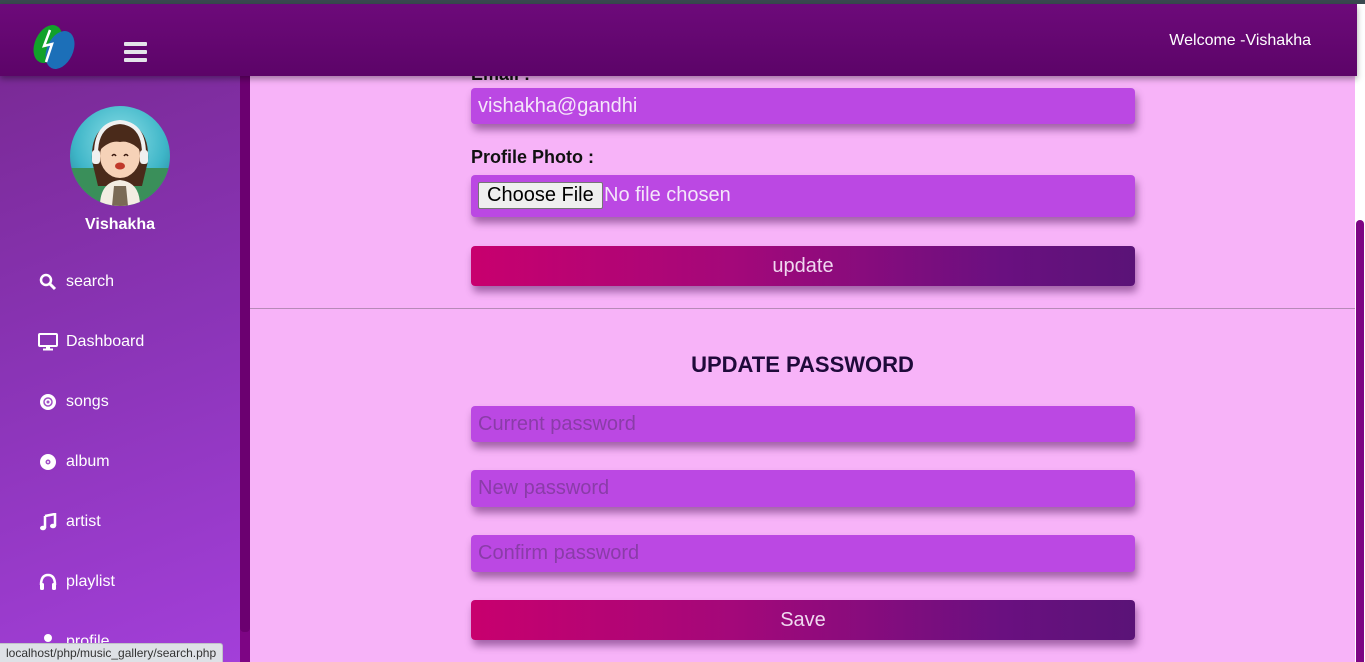 The height and width of the screenshot is (662, 1365). What do you see at coordinates (803, 424) in the screenshot?
I see `current-password-field` at bounding box center [803, 424].